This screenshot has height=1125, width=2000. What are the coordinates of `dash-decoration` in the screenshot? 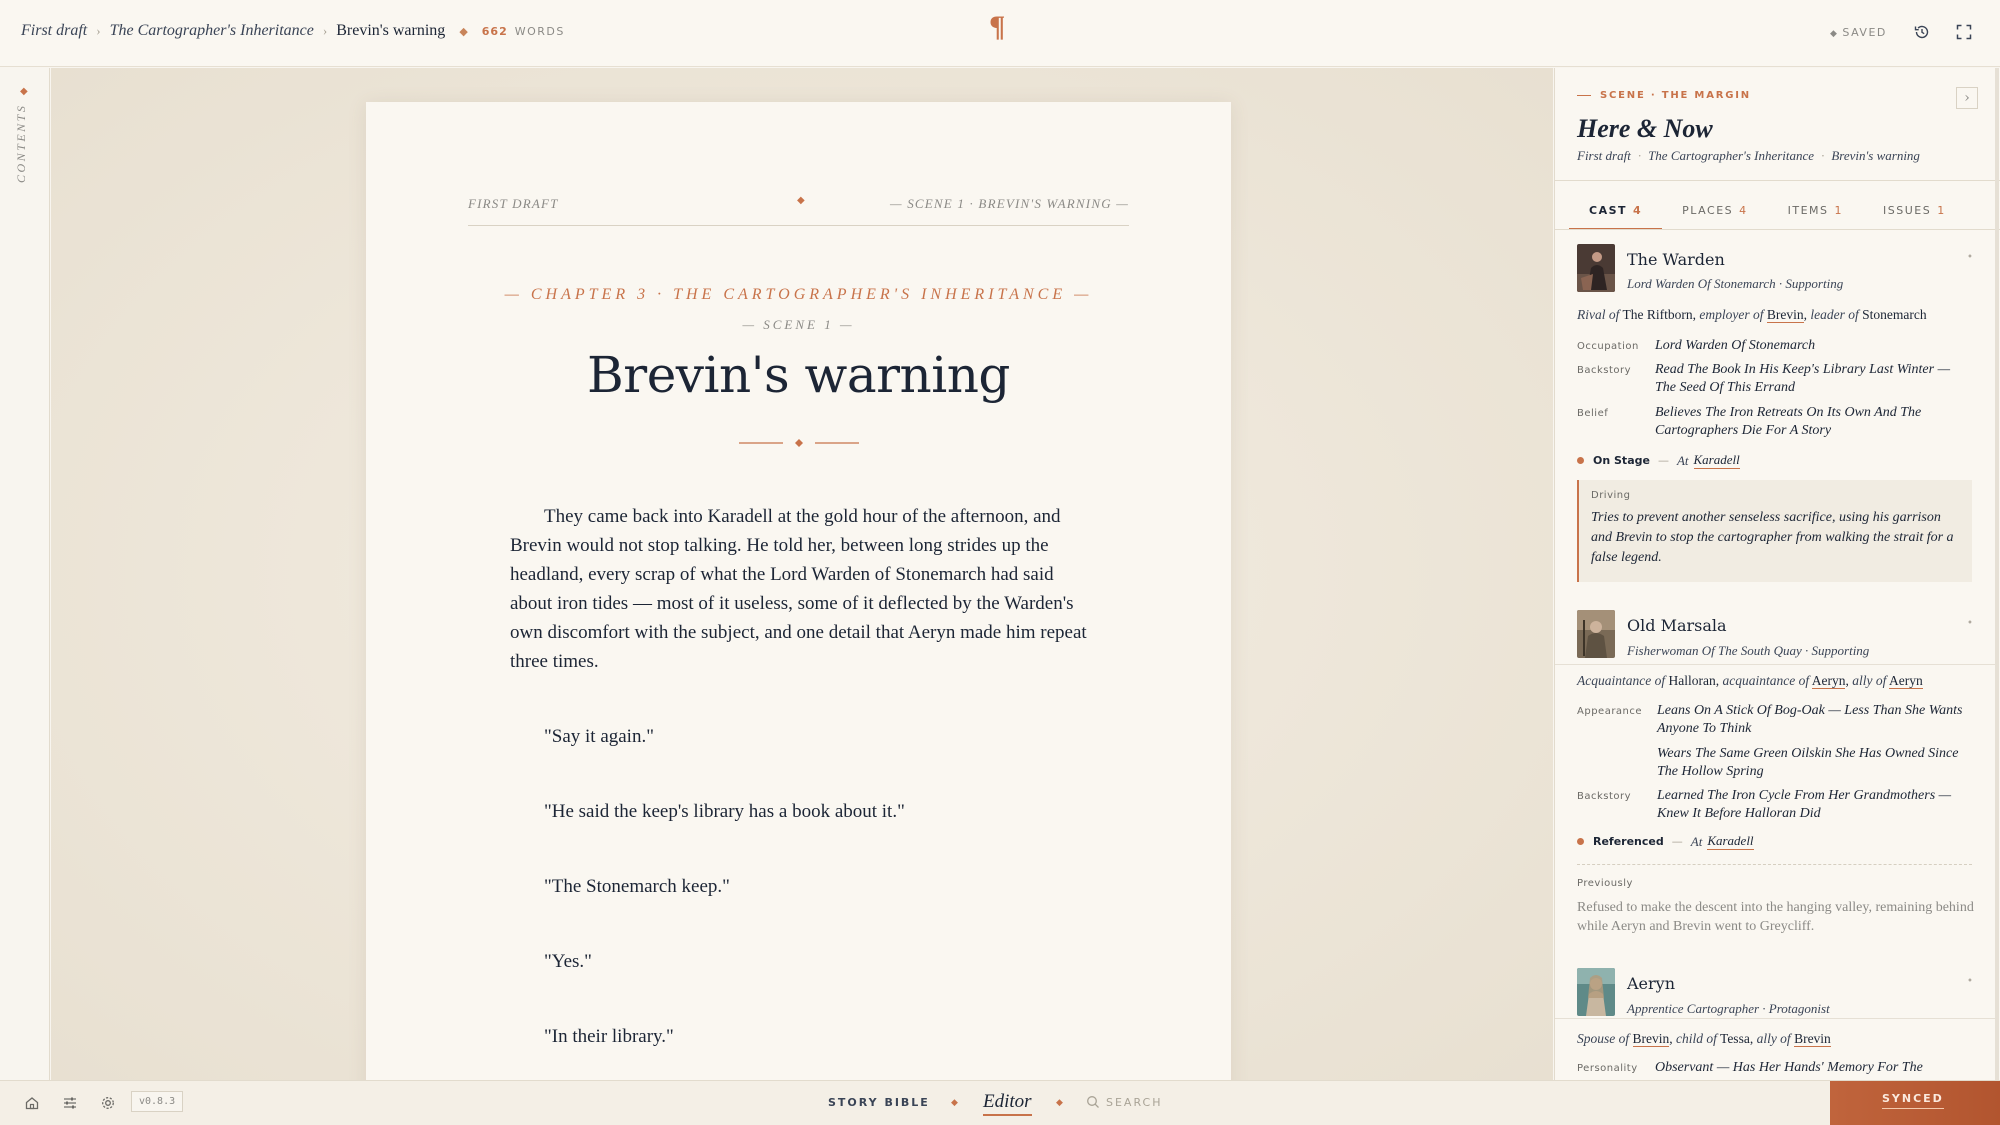 It's located at (1584, 95).